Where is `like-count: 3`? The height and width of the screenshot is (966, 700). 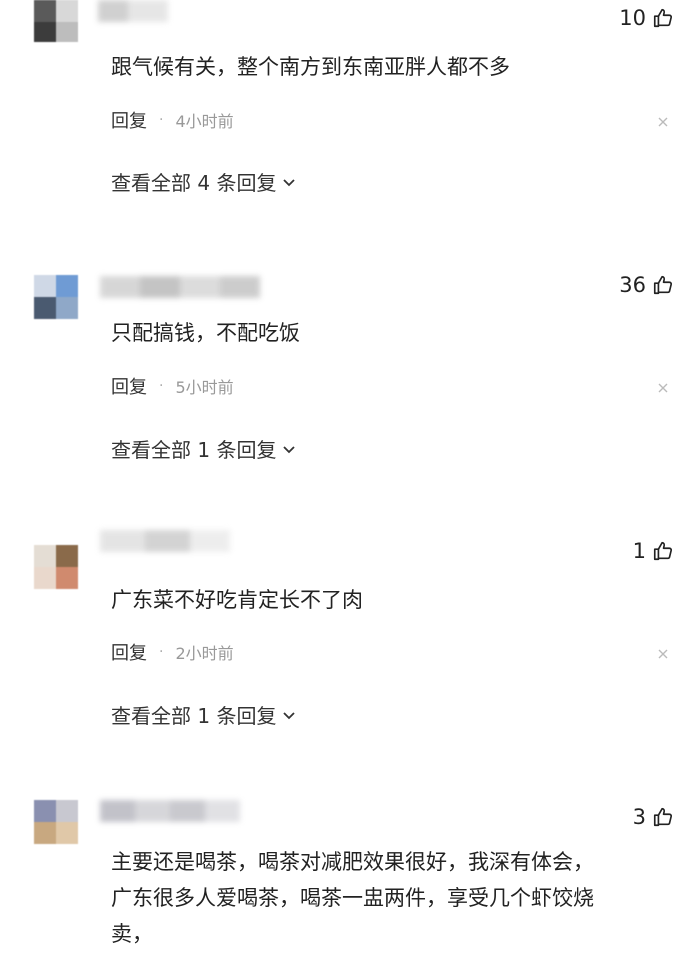 like-count: 3 is located at coordinates (639, 817).